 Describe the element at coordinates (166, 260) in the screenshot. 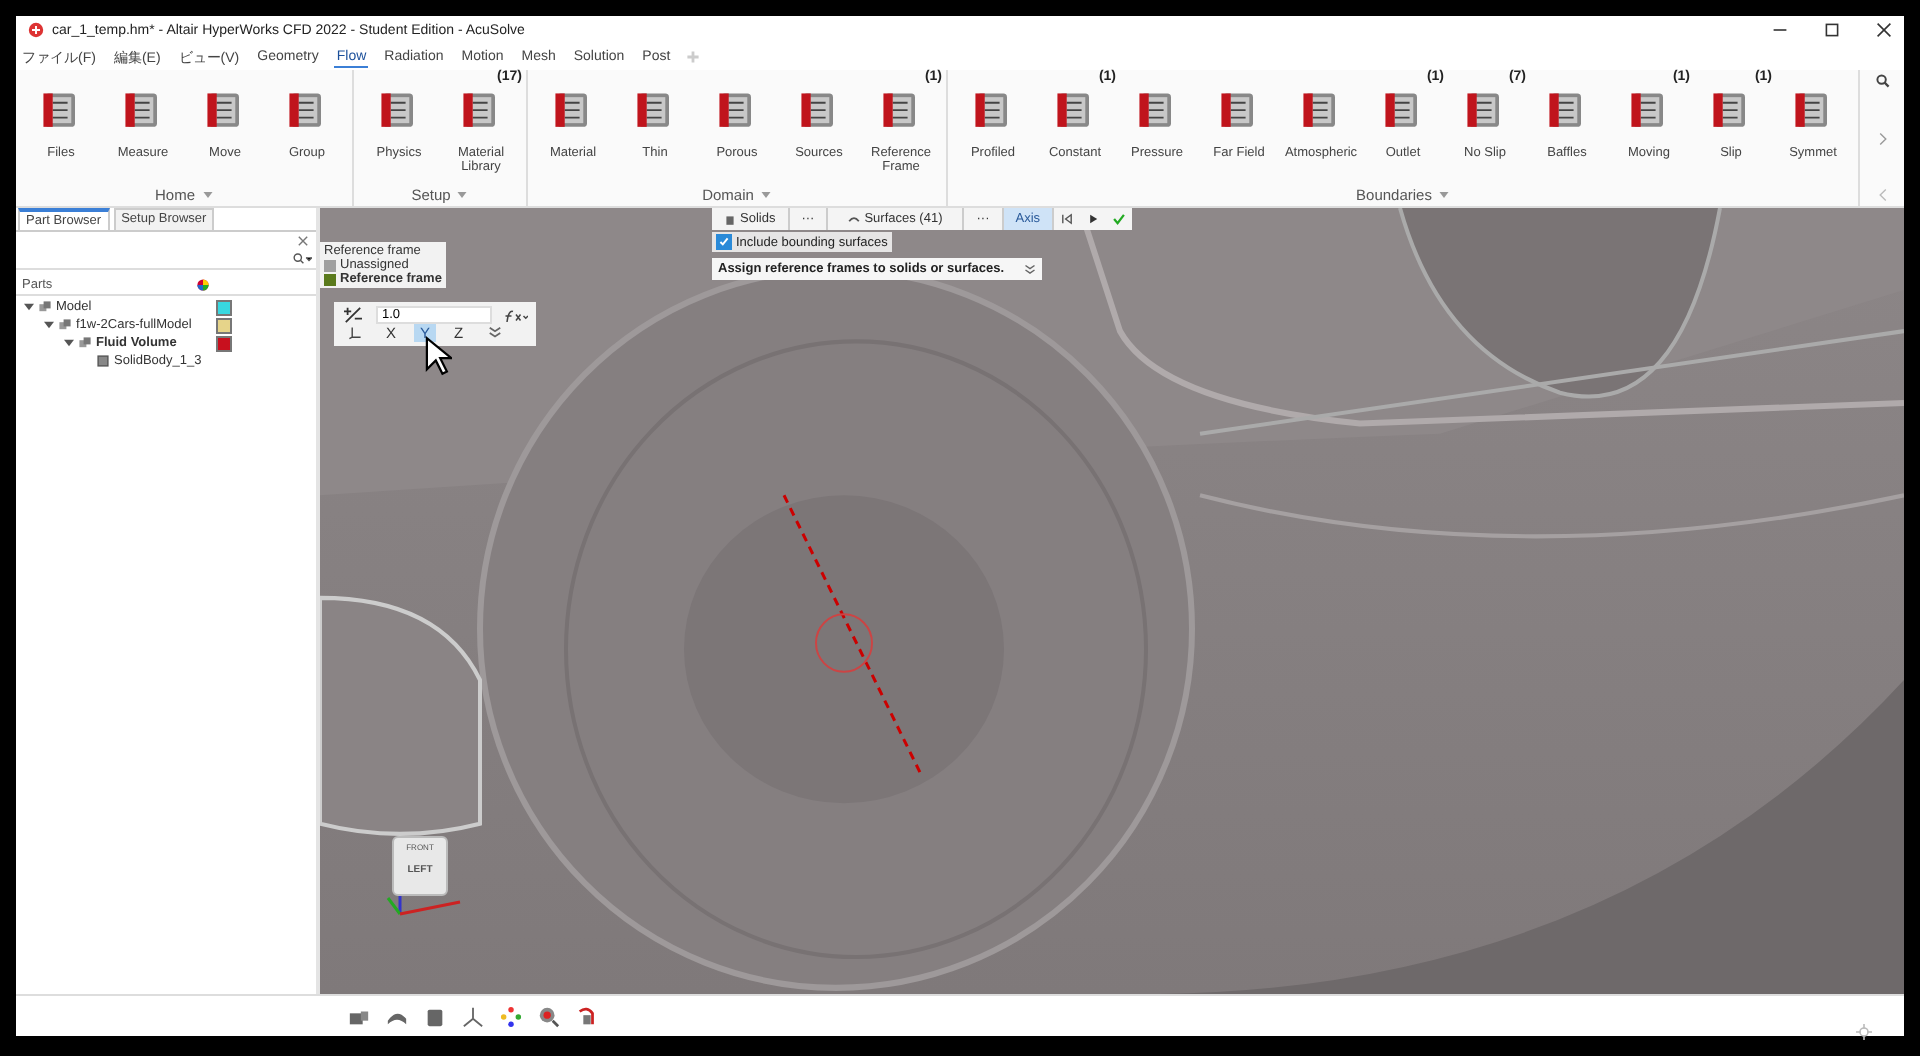

I see `search-field` at that location.